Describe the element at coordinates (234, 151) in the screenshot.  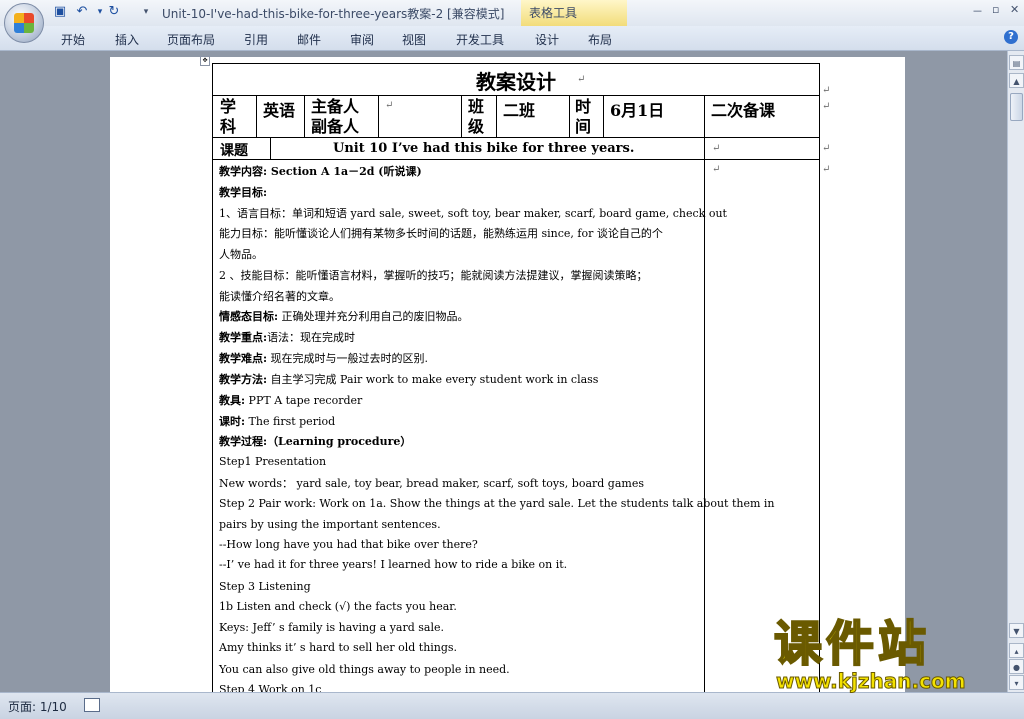
I see `topic-label: 课题` at that location.